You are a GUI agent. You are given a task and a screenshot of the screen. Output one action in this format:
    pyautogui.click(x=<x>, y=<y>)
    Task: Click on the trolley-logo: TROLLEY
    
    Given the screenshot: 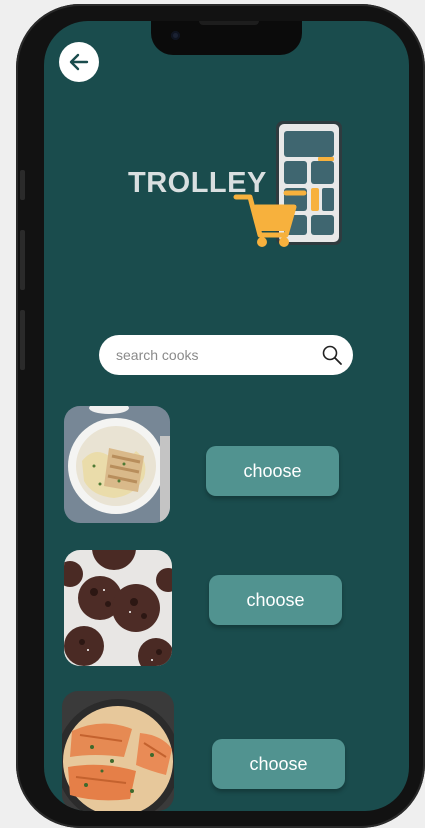 What is the action you would take?
    pyautogui.click(x=238, y=186)
    